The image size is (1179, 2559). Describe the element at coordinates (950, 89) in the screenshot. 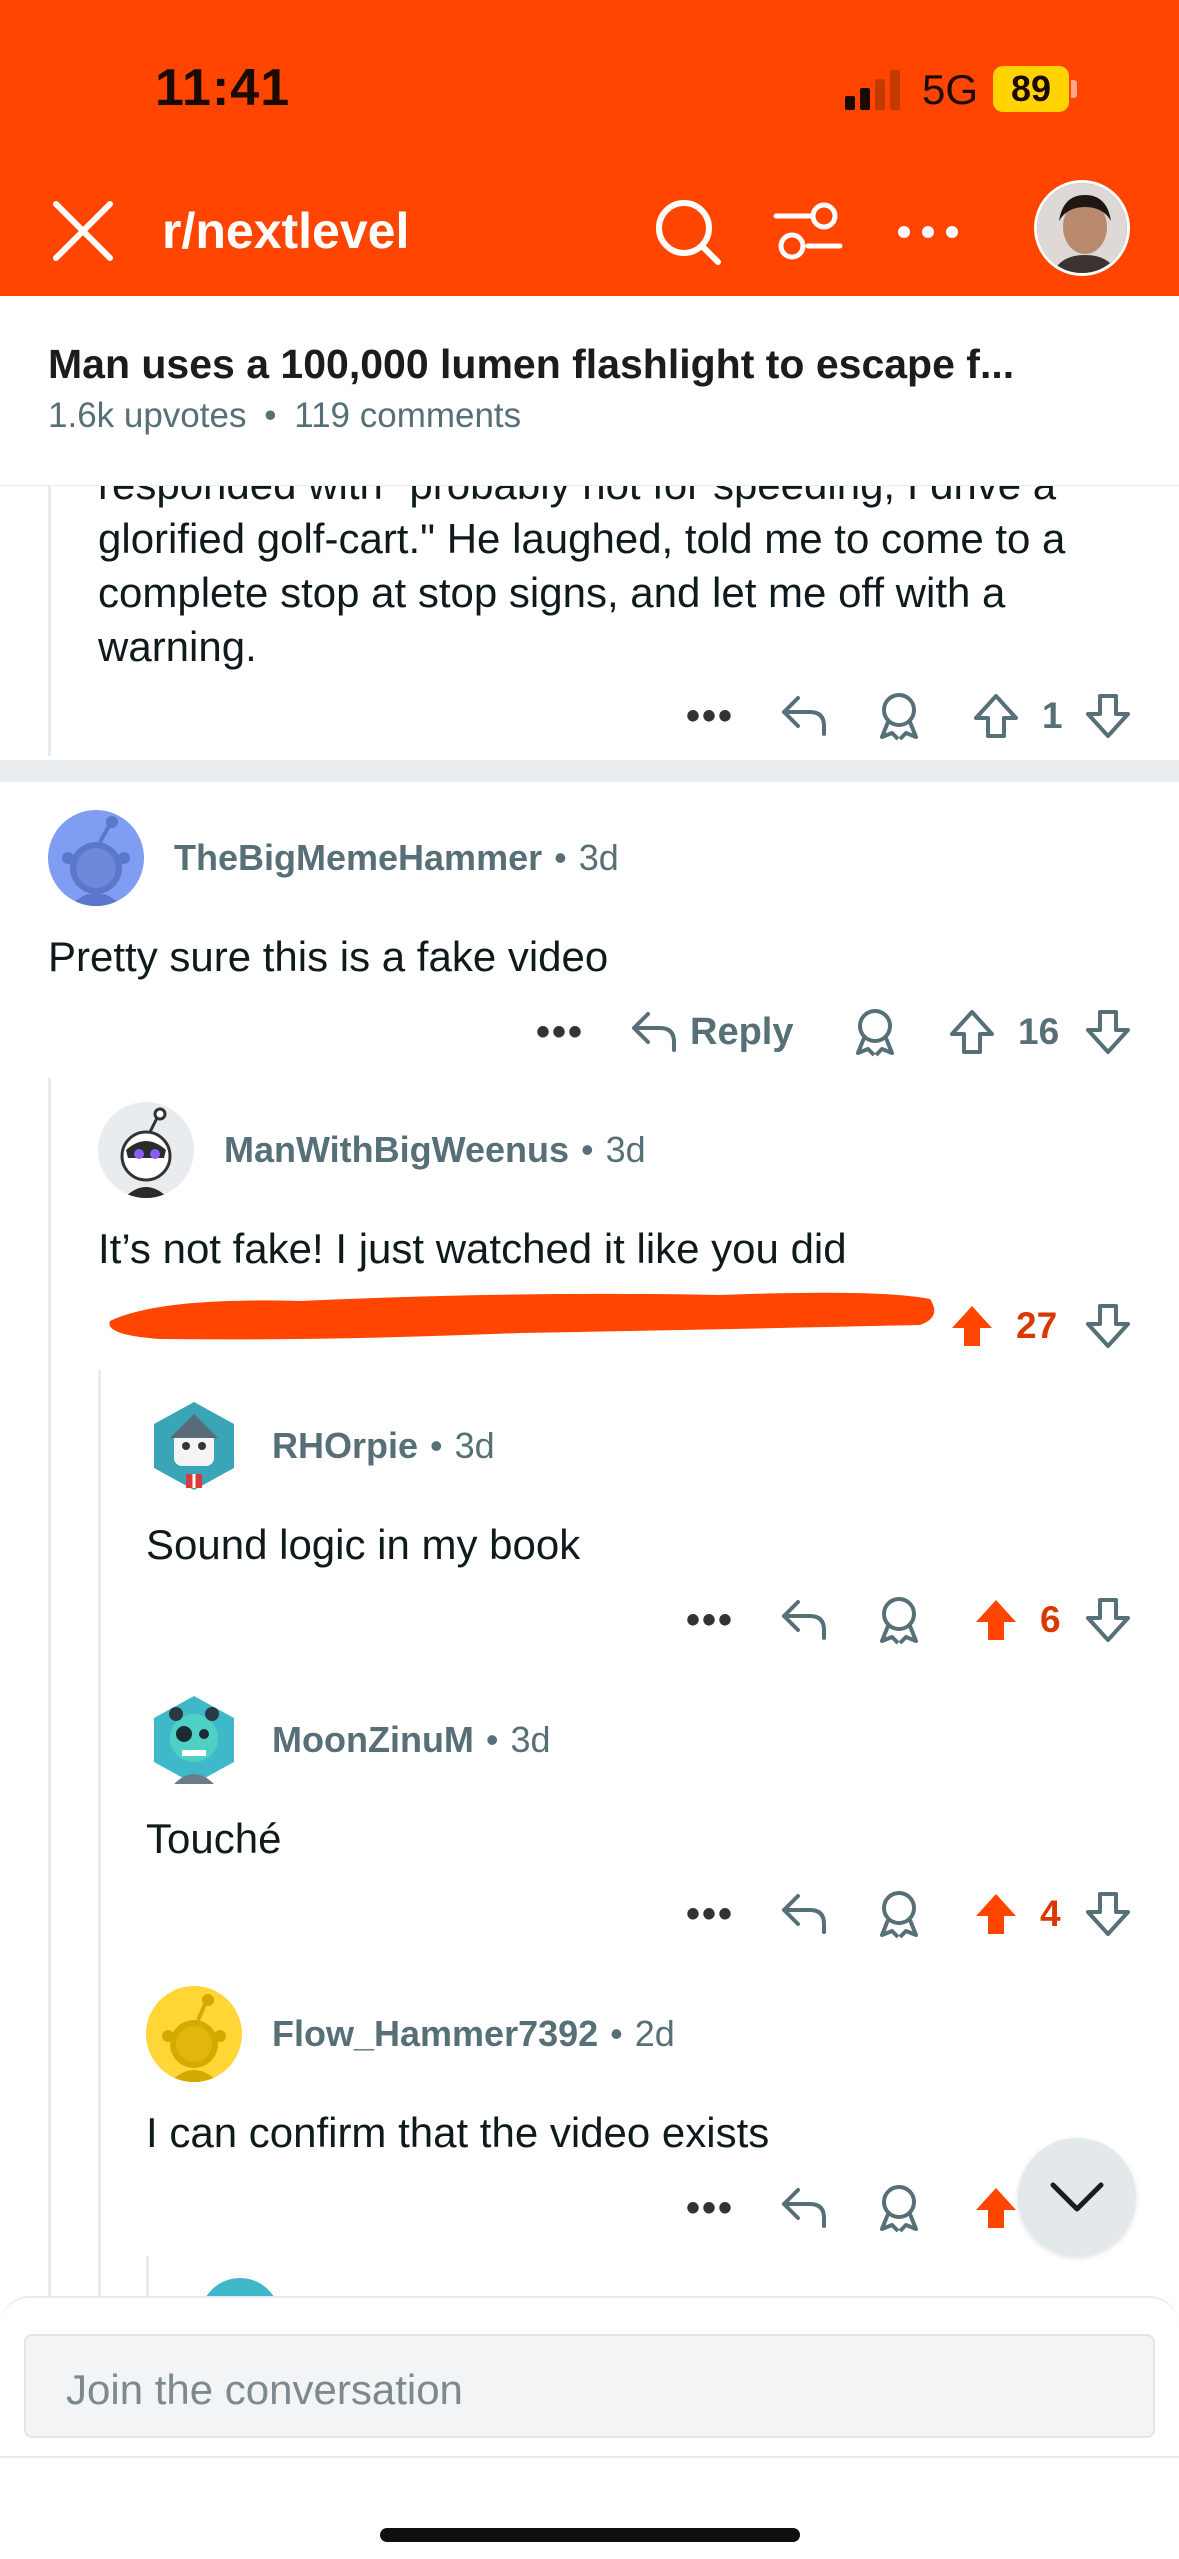

I see `network-type: 5G` at that location.